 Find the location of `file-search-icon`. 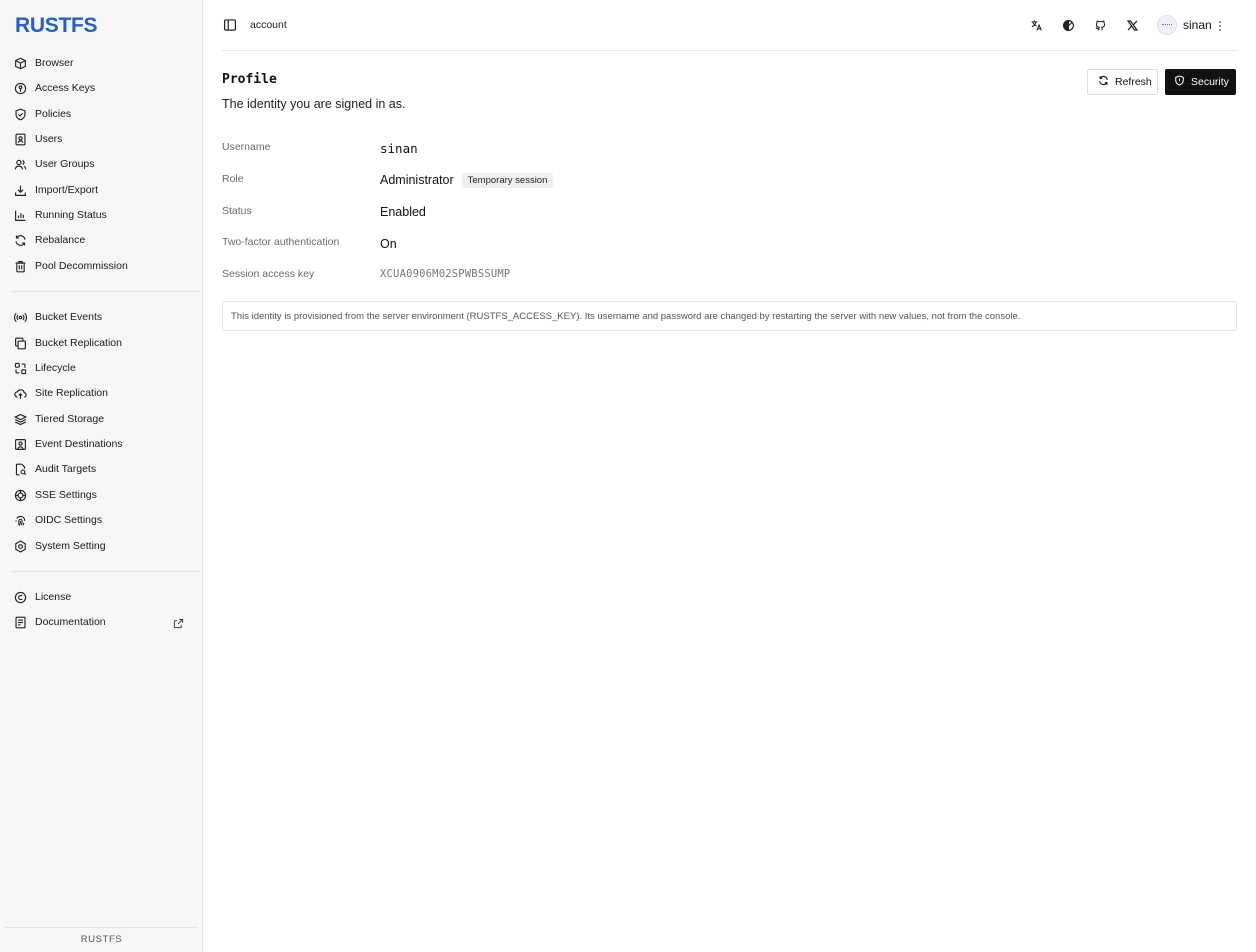

file-search-icon is located at coordinates (20, 469).